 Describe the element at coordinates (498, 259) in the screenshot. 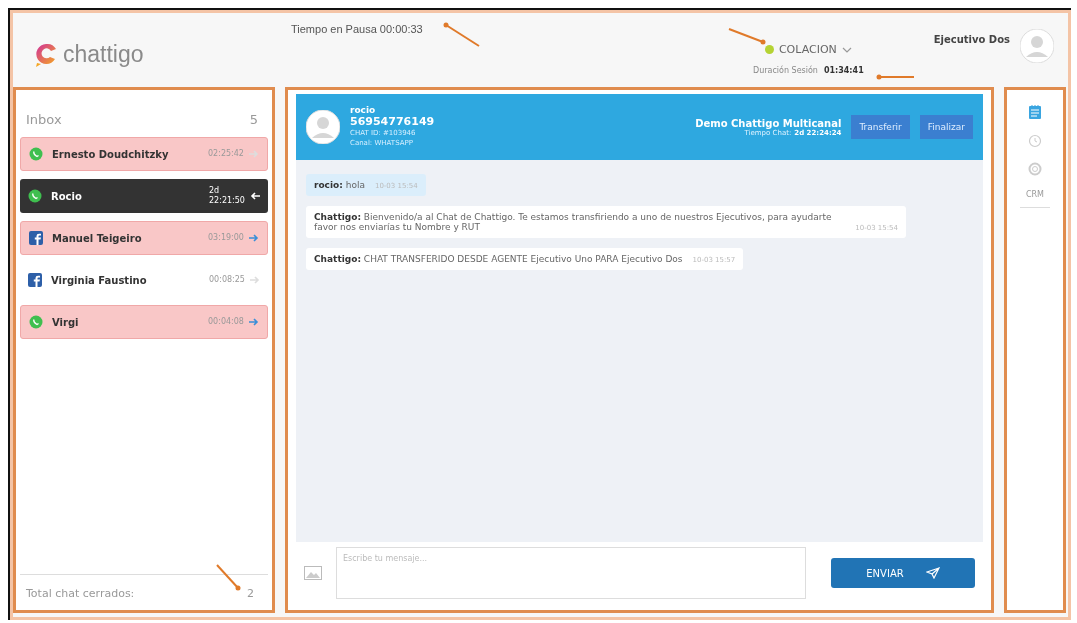

I see `message-text: Chattigo: CHAT TRANSFERIDO DESDE AGENTE Ejecutivo Uno PARA Ejecutivo Dos` at that location.